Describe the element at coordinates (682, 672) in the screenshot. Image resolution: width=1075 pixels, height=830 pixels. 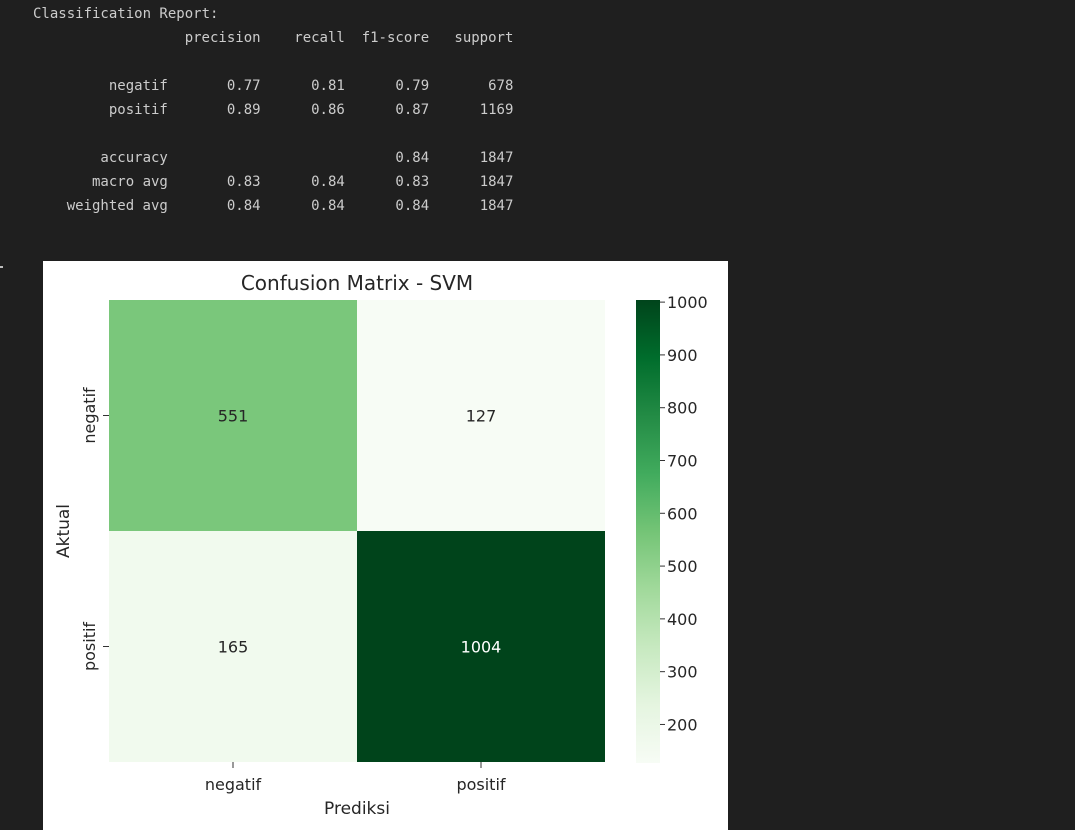
I see `colorbar-tick-label: 300` at that location.